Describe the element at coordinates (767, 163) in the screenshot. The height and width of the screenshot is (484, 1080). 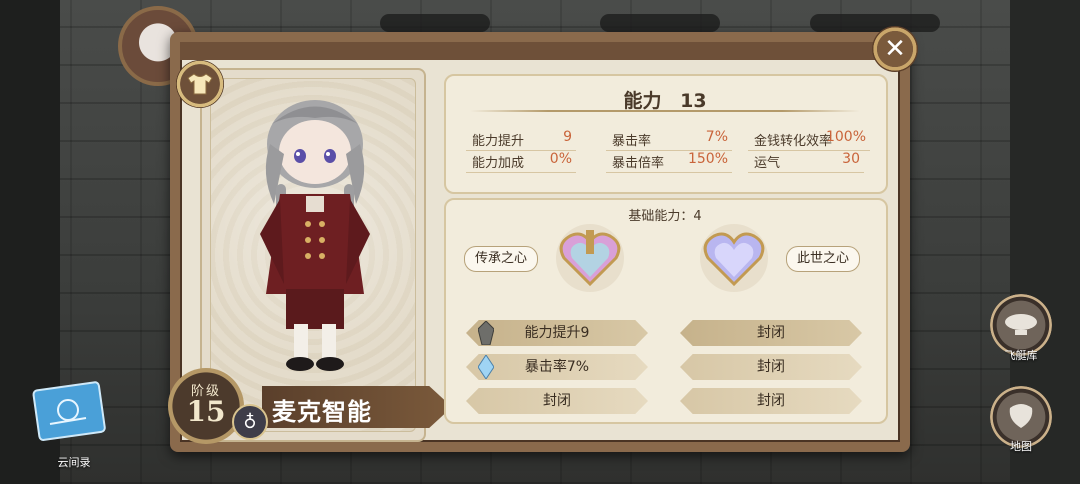
I see `stat-label: 运气` at that location.